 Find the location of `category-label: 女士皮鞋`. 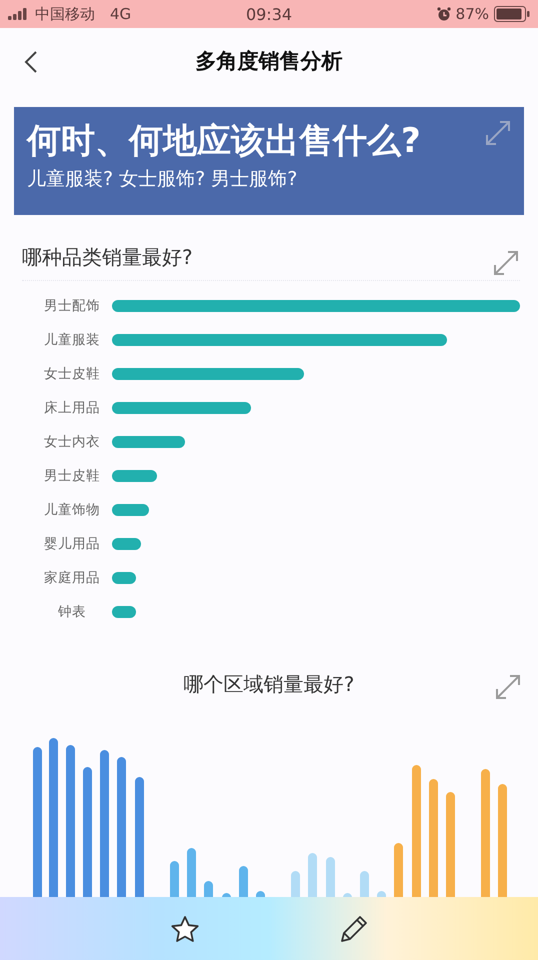

category-label: 女士皮鞋 is located at coordinates (72, 374).